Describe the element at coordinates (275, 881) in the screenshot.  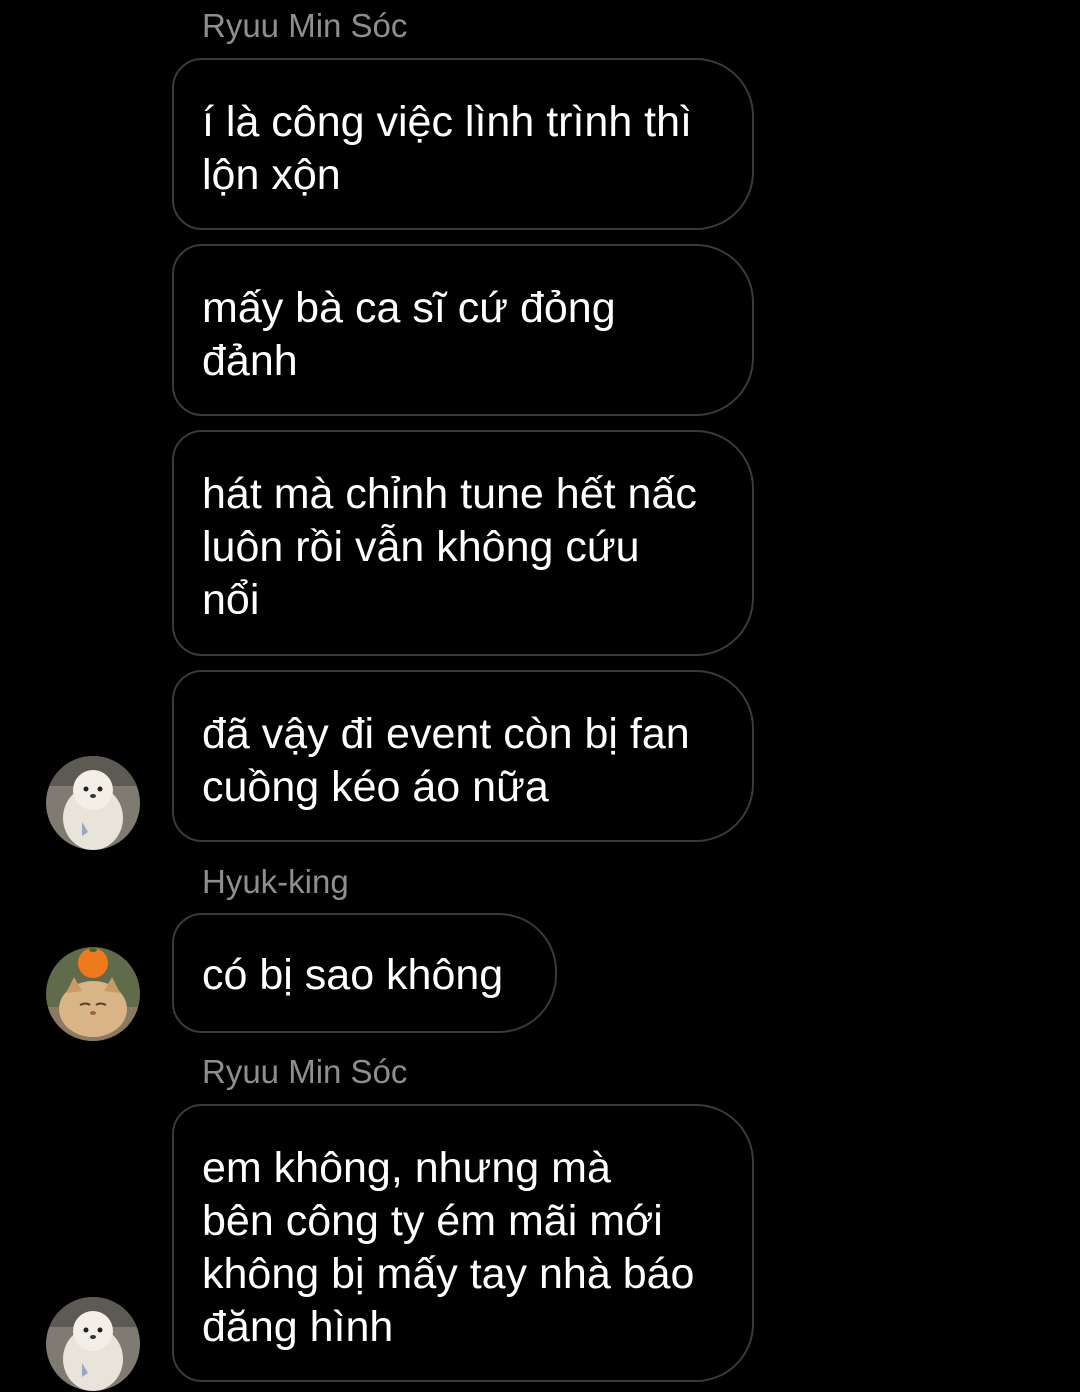
I see `sender-name: Hyuk-king` at that location.